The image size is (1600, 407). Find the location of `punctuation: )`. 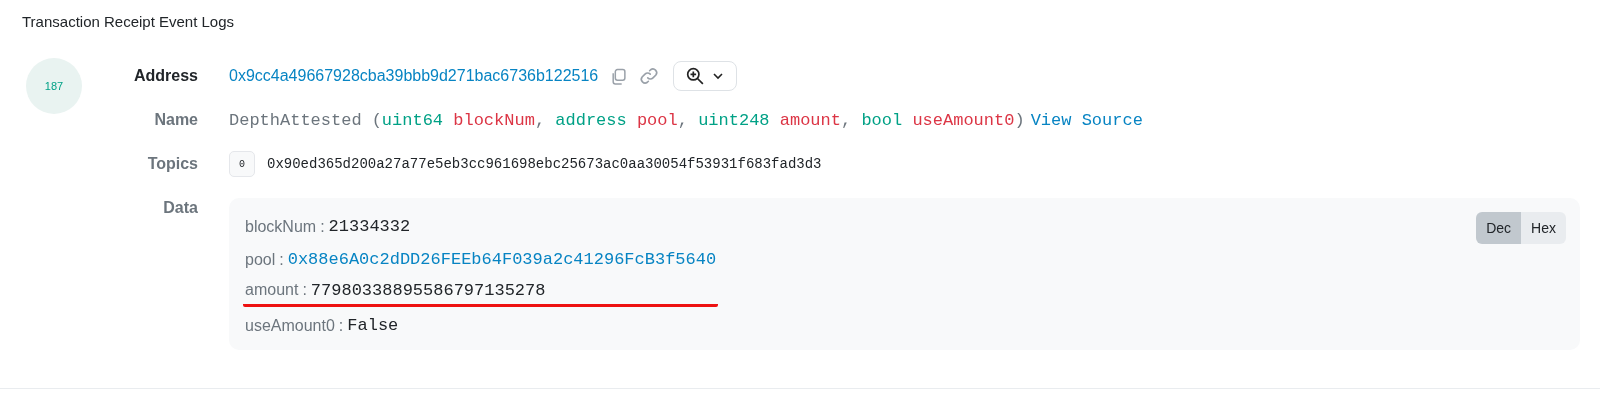

punctuation: ) is located at coordinates (1019, 120).